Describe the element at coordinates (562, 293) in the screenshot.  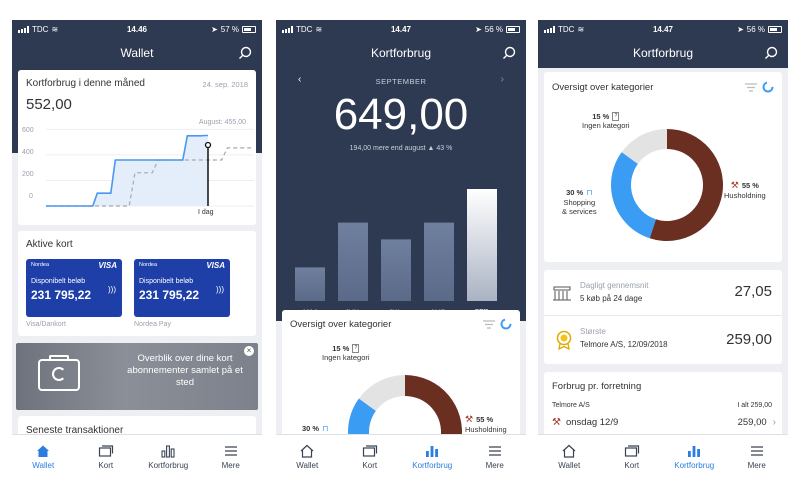
I see `calendar-icon` at that location.